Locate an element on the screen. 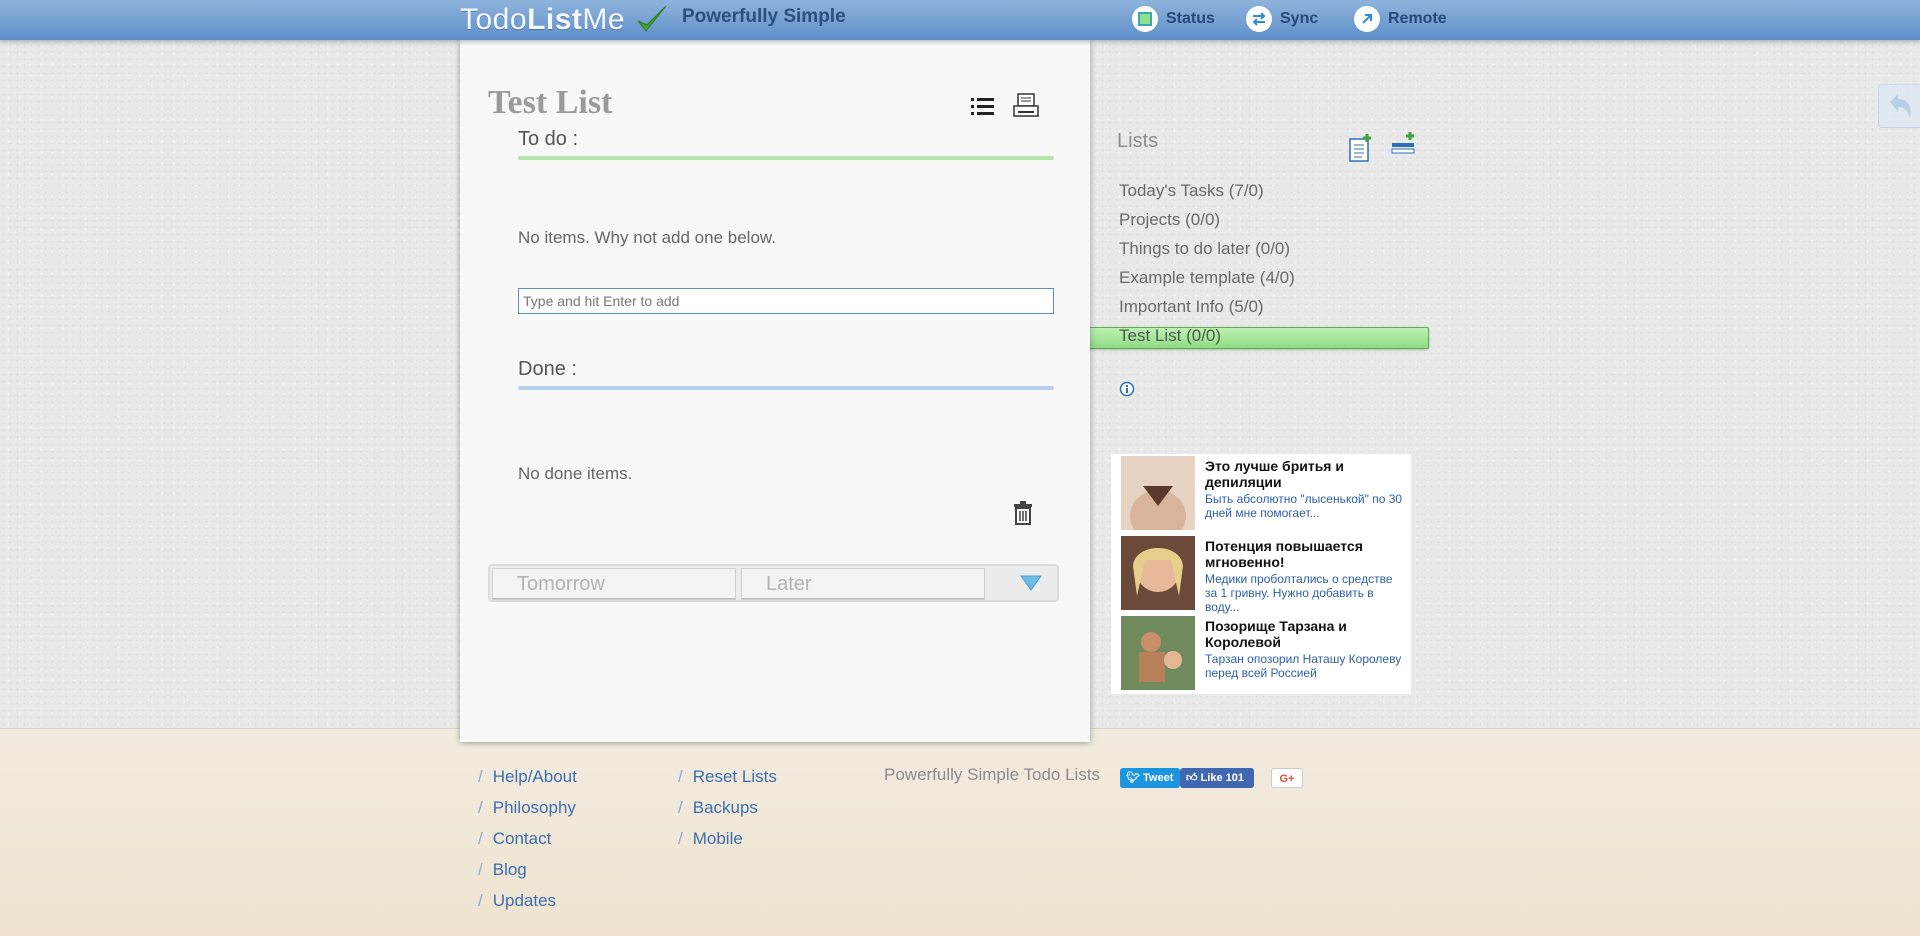 The width and height of the screenshot is (1920, 936). sync-button: Sync is located at coordinates (1282, 19).